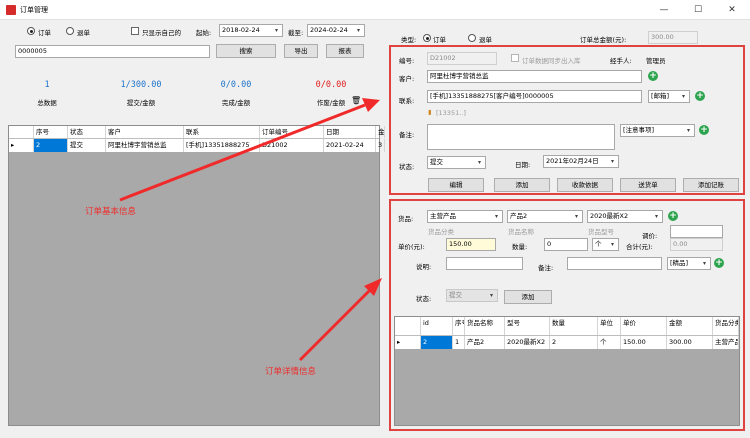 This screenshot has width=750, height=438. I want to click on order-action-button: 编辑, so click(456, 185).